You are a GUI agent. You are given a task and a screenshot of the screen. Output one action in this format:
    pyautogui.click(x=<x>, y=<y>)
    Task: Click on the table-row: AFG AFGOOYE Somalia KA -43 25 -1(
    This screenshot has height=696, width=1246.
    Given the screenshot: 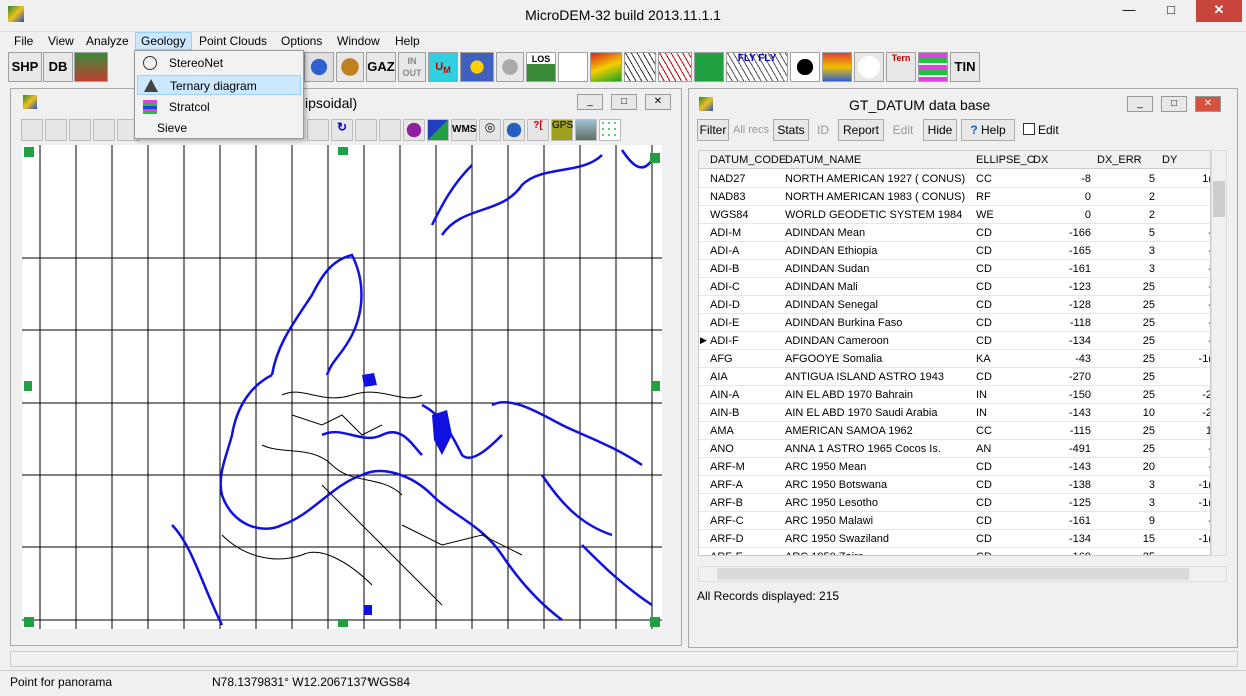 What is the action you would take?
    pyautogui.click(x=954, y=359)
    